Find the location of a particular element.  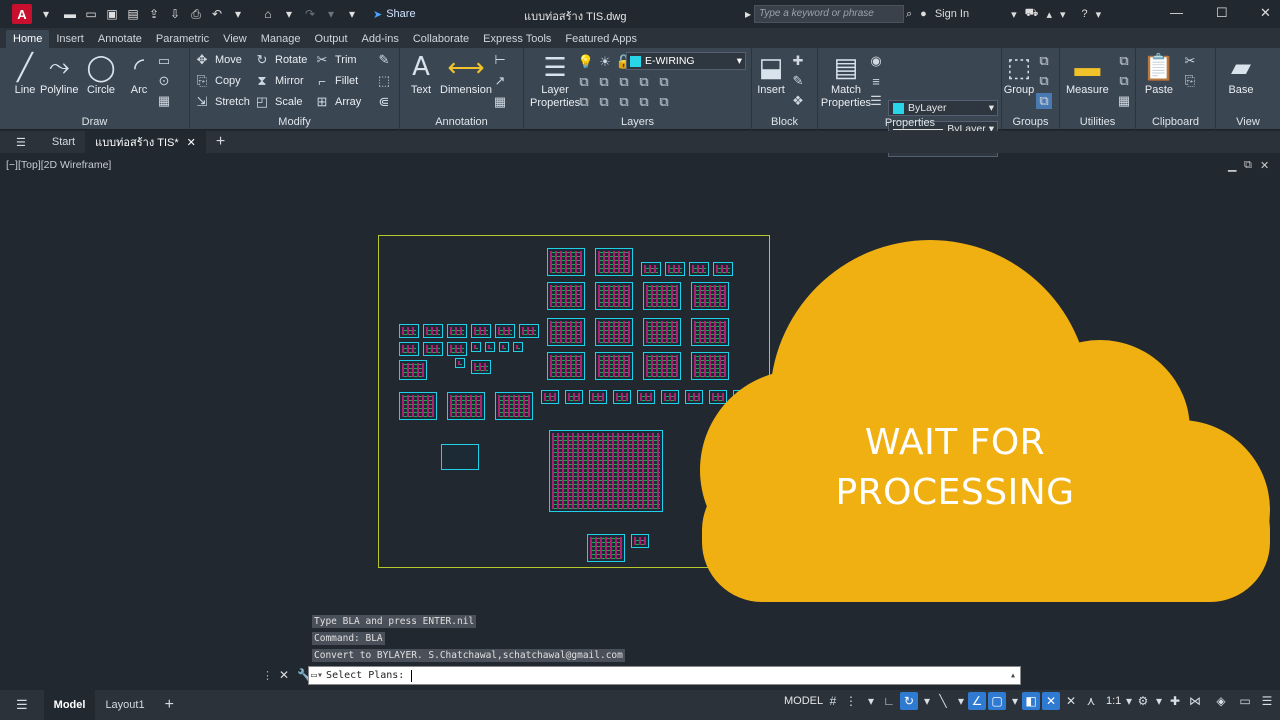

clean-screen-icon: ▭ is located at coordinates (1245, 701).